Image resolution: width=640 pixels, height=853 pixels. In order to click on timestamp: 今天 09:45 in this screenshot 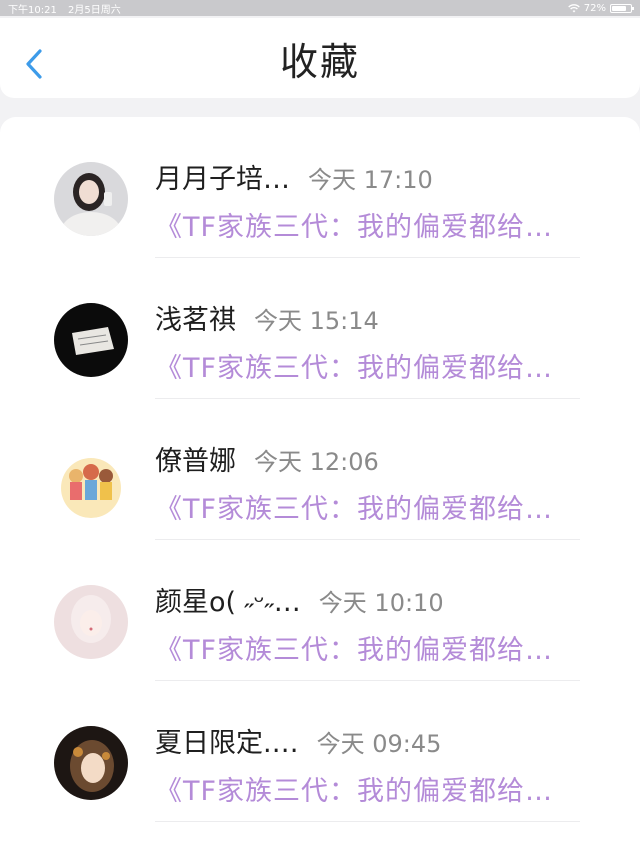, I will do `click(379, 744)`.